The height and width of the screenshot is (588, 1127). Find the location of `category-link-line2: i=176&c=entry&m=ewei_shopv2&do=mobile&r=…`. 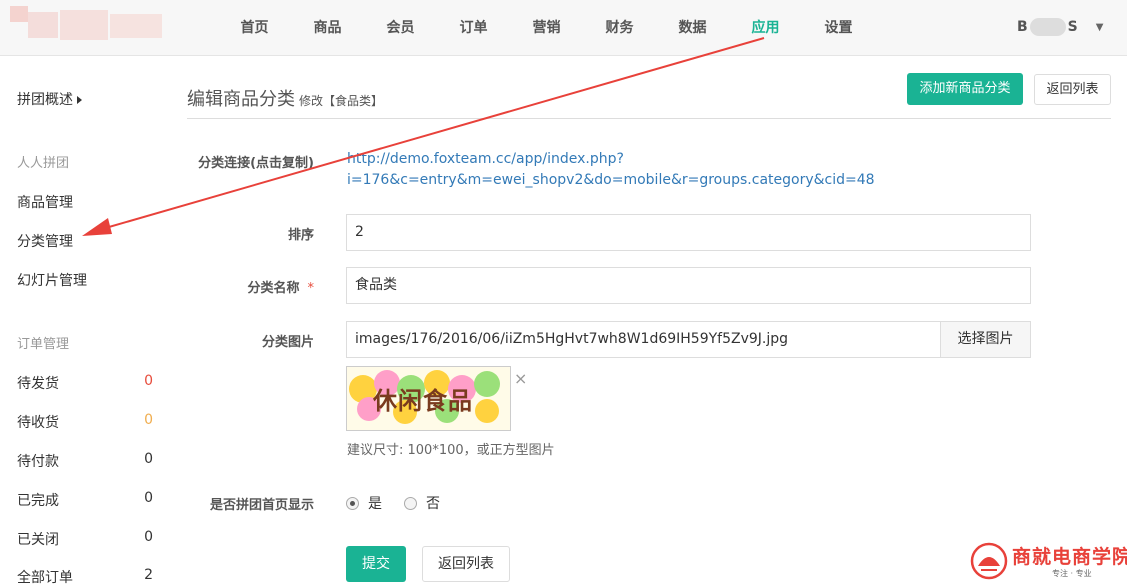

category-link-line2: i=176&c=entry&m=ewei_shopv2&do=mobile&r=… is located at coordinates (611, 180).